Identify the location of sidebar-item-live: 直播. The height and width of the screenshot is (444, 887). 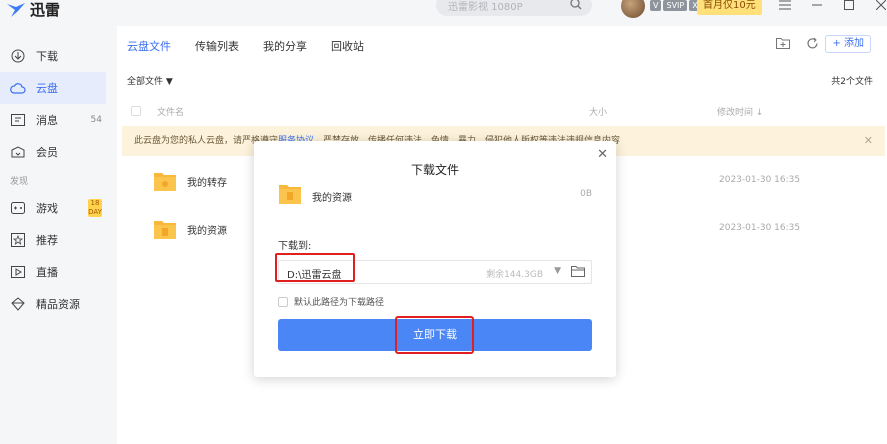
(56, 272).